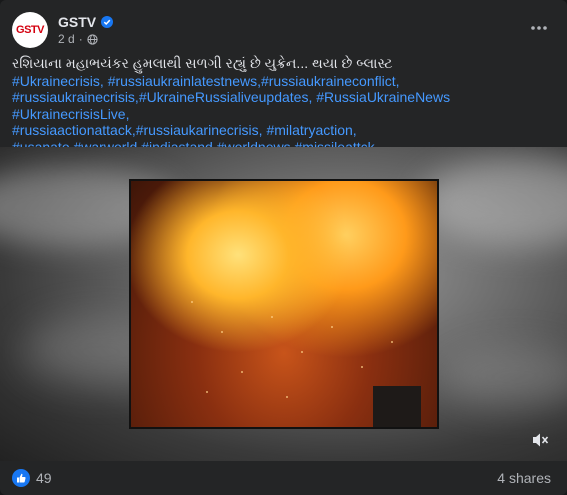  What do you see at coordinates (524, 478) in the screenshot?
I see `share-count: 4 shares` at bounding box center [524, 478].